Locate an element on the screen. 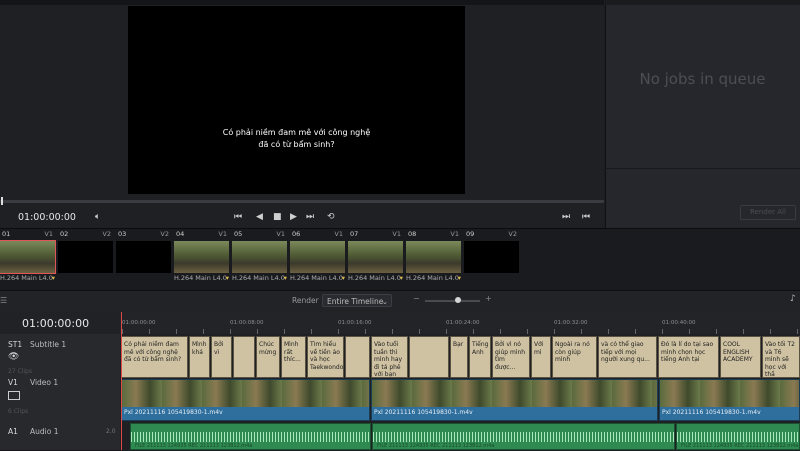 The height and width of the screenshot is (451, 800). ruler-label: 01:00:24:00 is located at coordinates (463, 323).